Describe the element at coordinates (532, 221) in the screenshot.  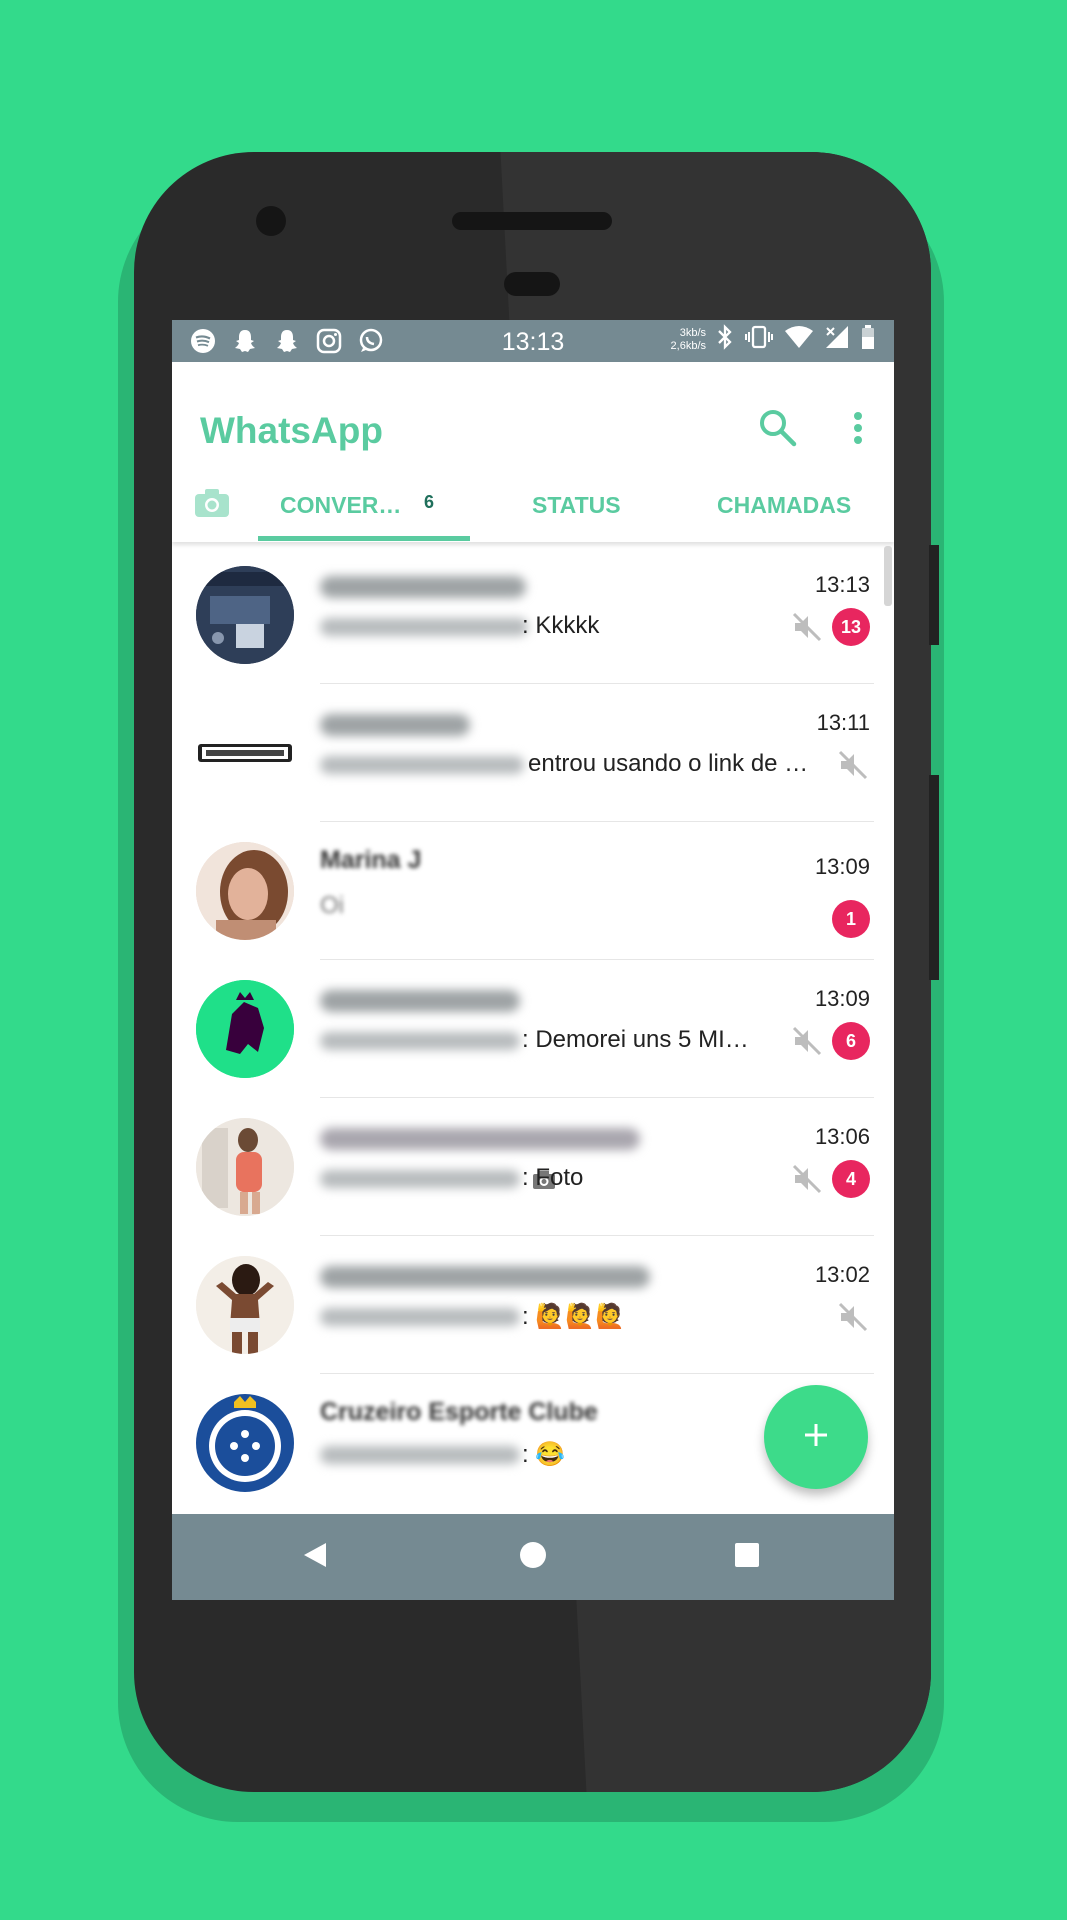
I see `earpiece-speaker` at that location.